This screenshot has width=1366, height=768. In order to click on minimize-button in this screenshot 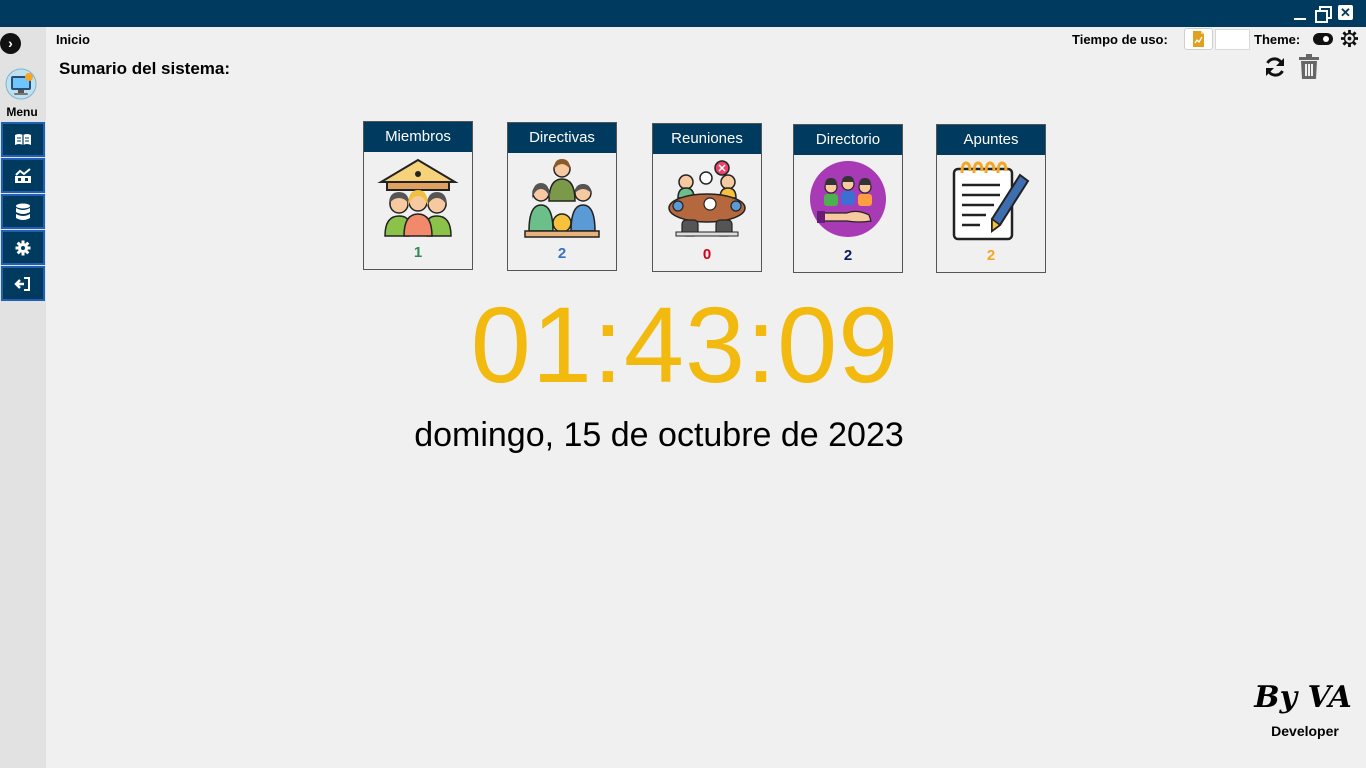, I will do `click(1300, 13)`.